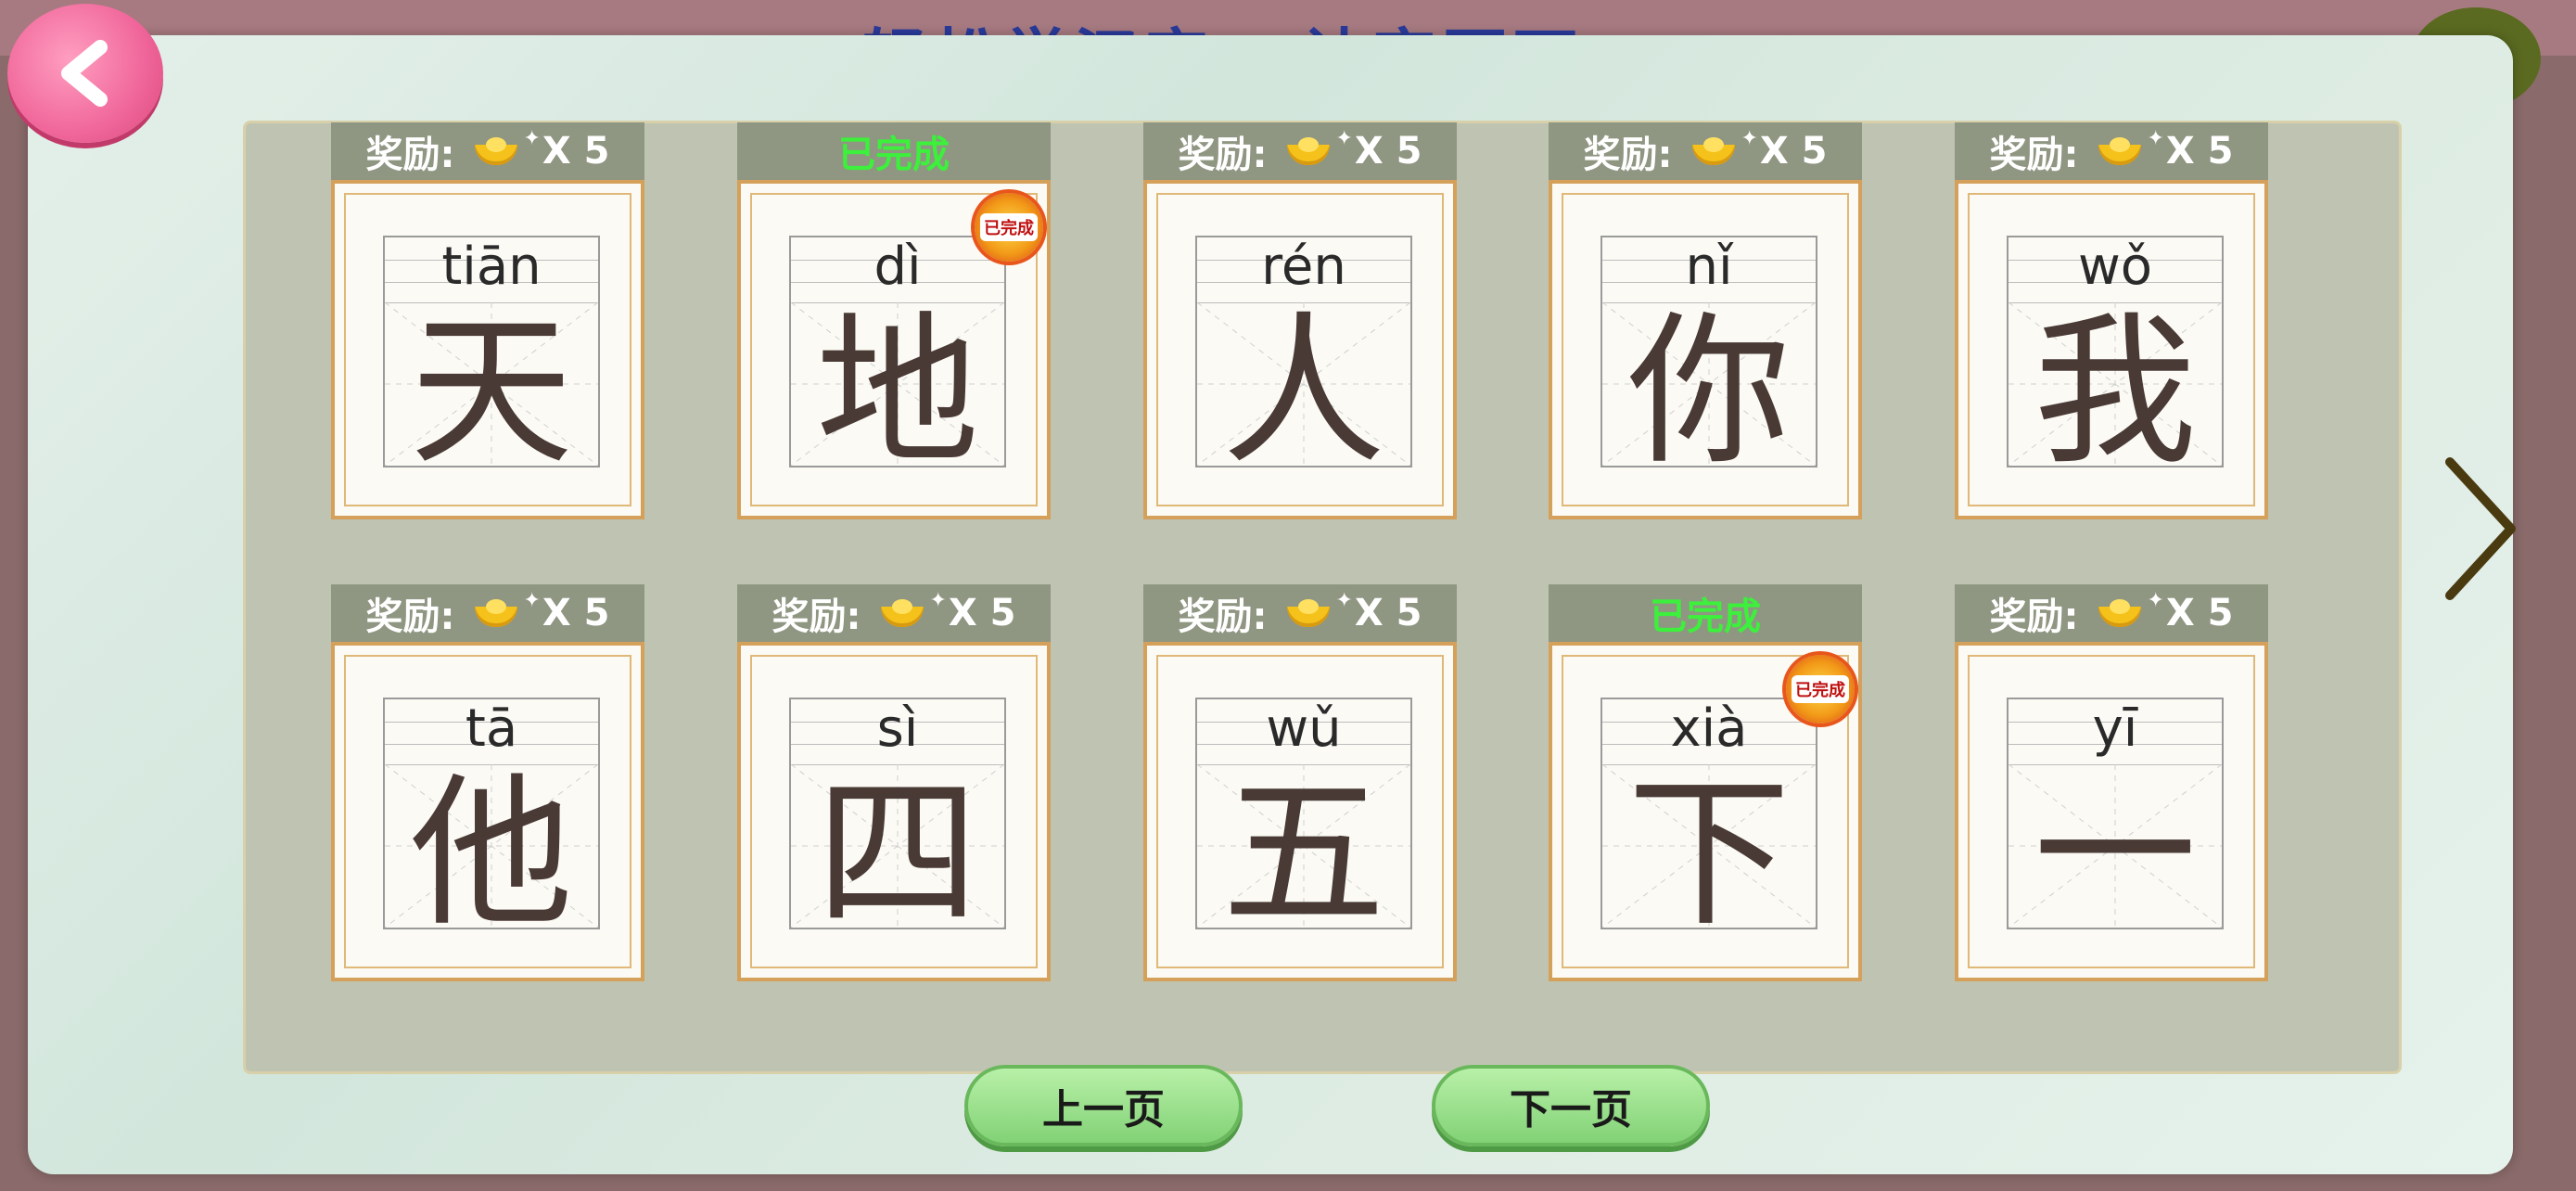  I want to click on character-practice-sheet: tā 他, so click(488, 811).